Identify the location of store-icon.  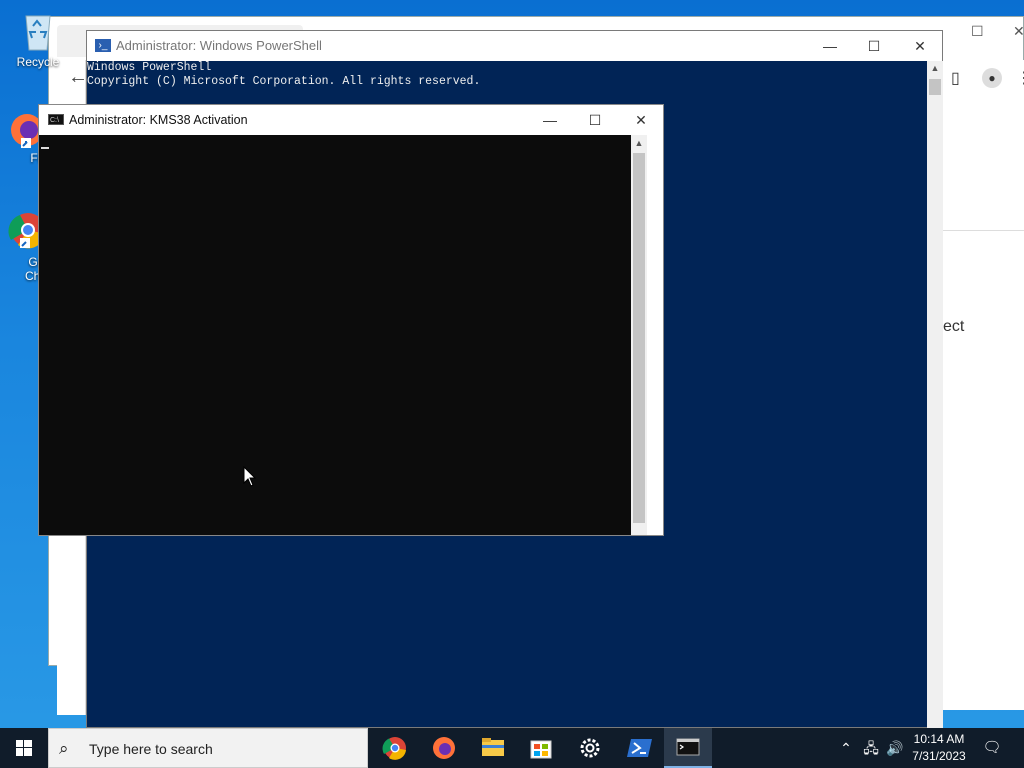
(541, 749).